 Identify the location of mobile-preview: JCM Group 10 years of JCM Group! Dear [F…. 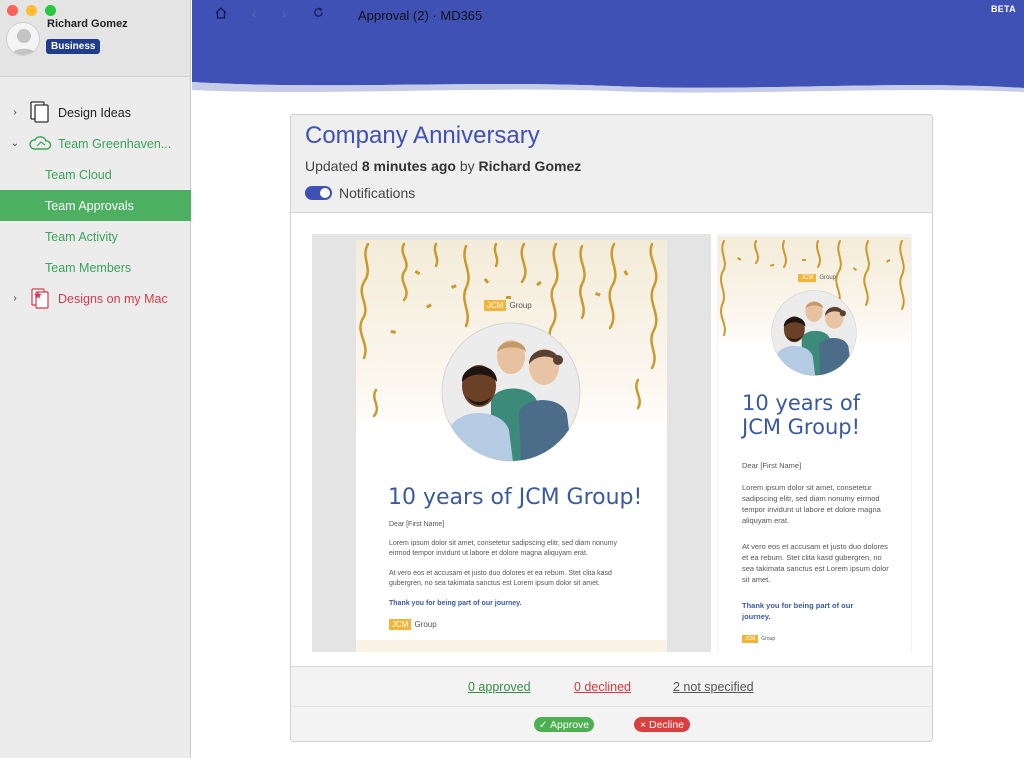
(814, 443).